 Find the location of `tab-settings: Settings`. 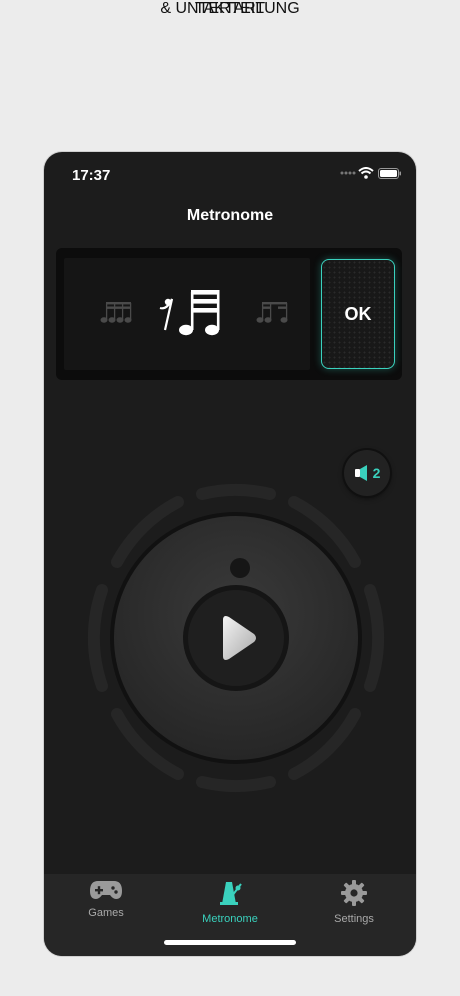

tab-settings: Settings is located at coordinates (354, 902).